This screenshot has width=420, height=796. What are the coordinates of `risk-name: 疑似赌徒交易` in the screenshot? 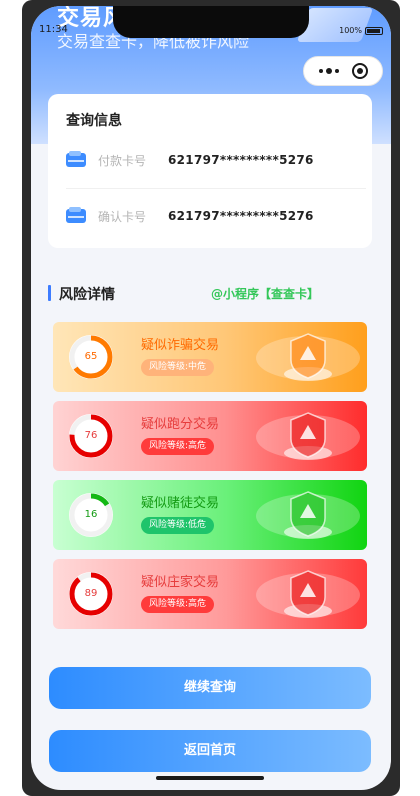 It's located at (180, 503).